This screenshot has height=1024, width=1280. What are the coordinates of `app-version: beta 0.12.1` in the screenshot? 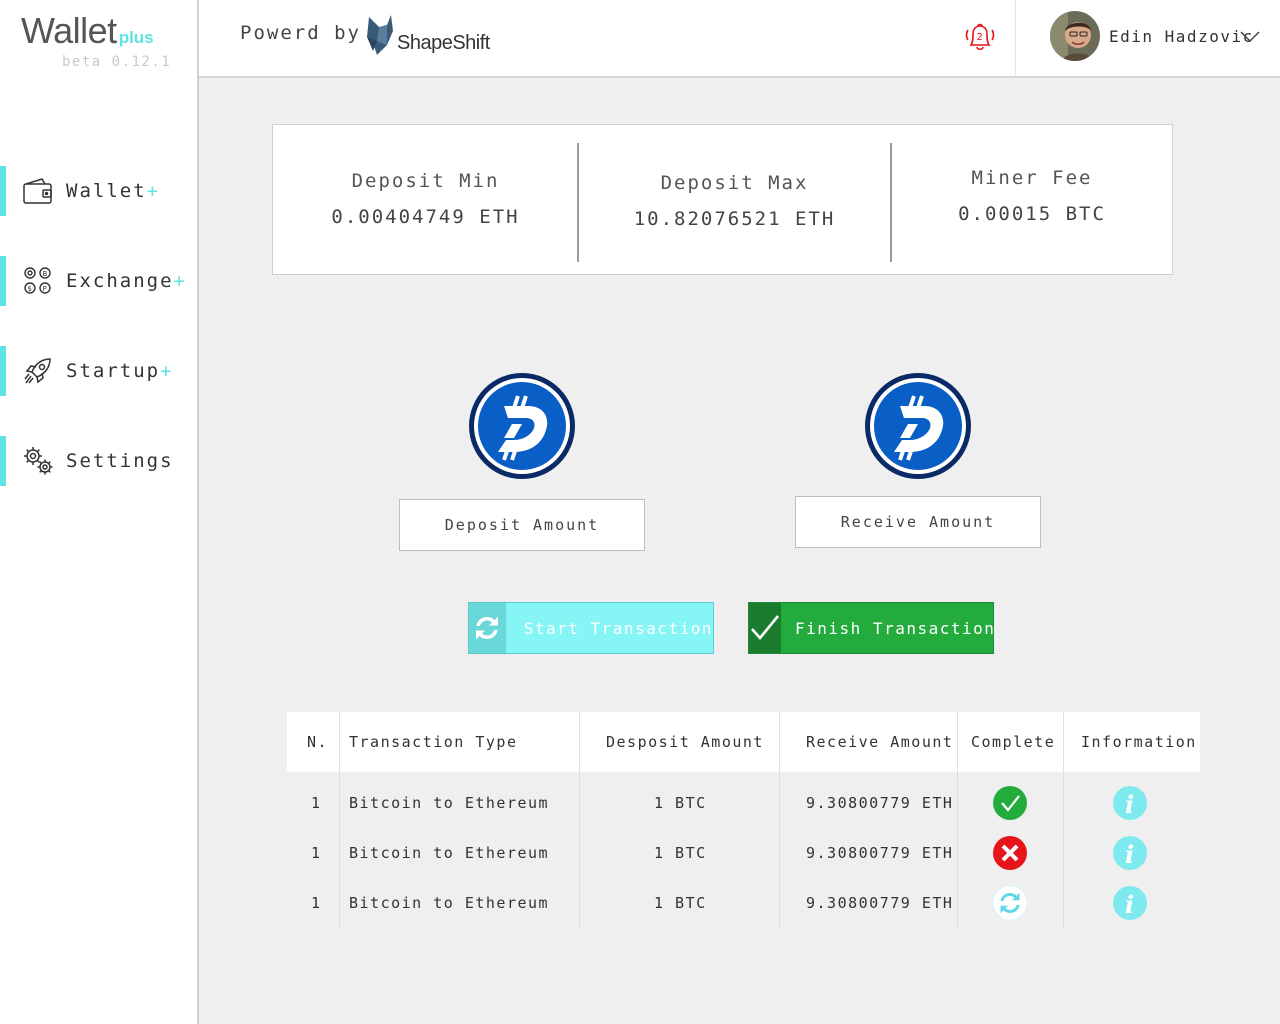 It's located at (117, 62).